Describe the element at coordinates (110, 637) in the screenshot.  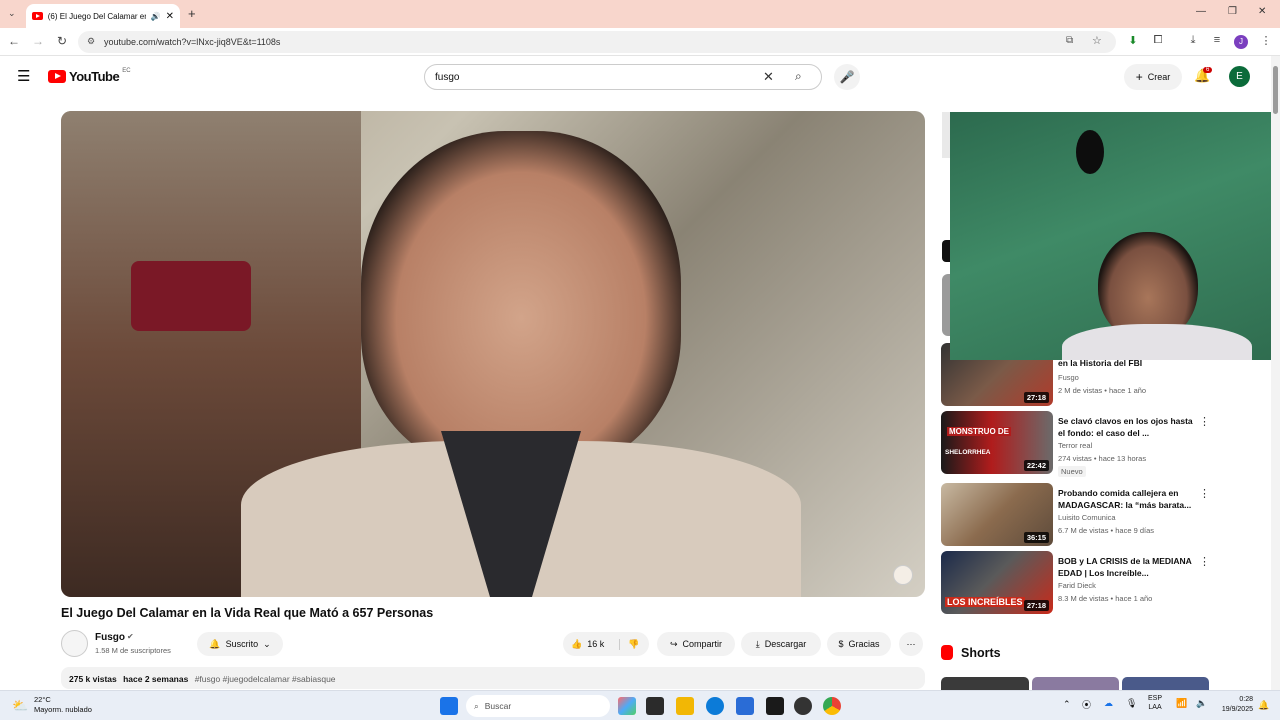
I see `channel-name: Fusgo` at that location.